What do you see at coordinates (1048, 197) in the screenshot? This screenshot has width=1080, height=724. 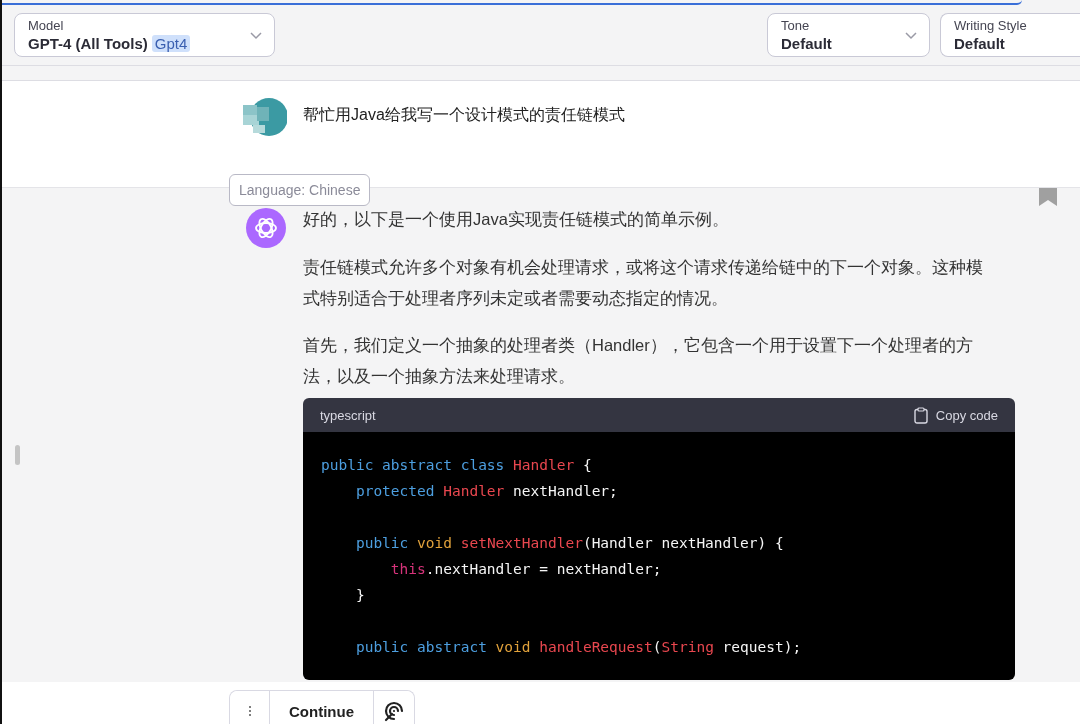 I see `bookmark-icon` at bounding box center [1048, 197].